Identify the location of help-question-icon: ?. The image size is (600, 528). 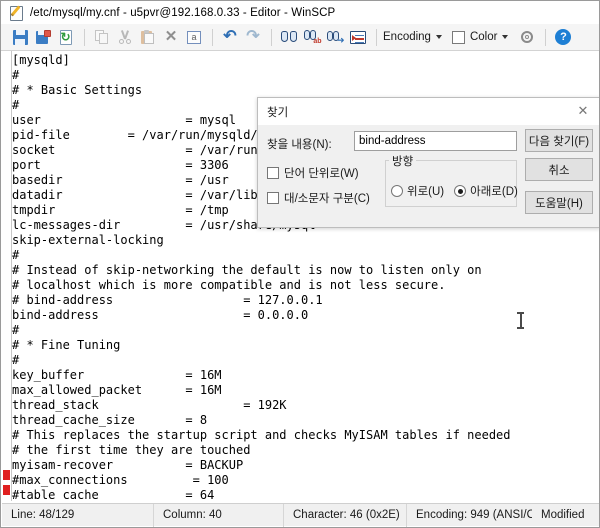
(563, 37).